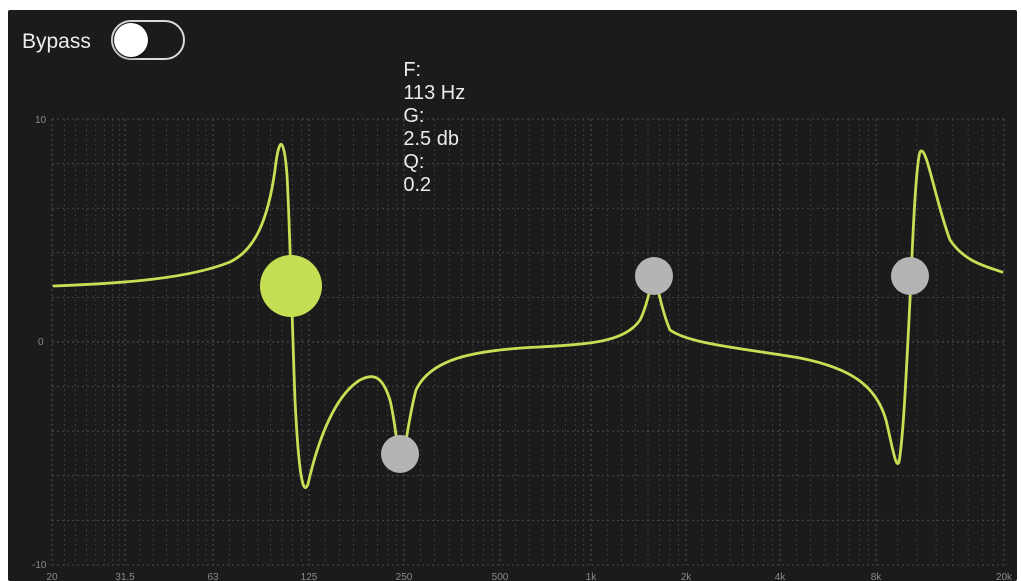  Describe the element at coordinates (781, 576) in the screenshot. I see `x-tick-label: 4k` at that location.